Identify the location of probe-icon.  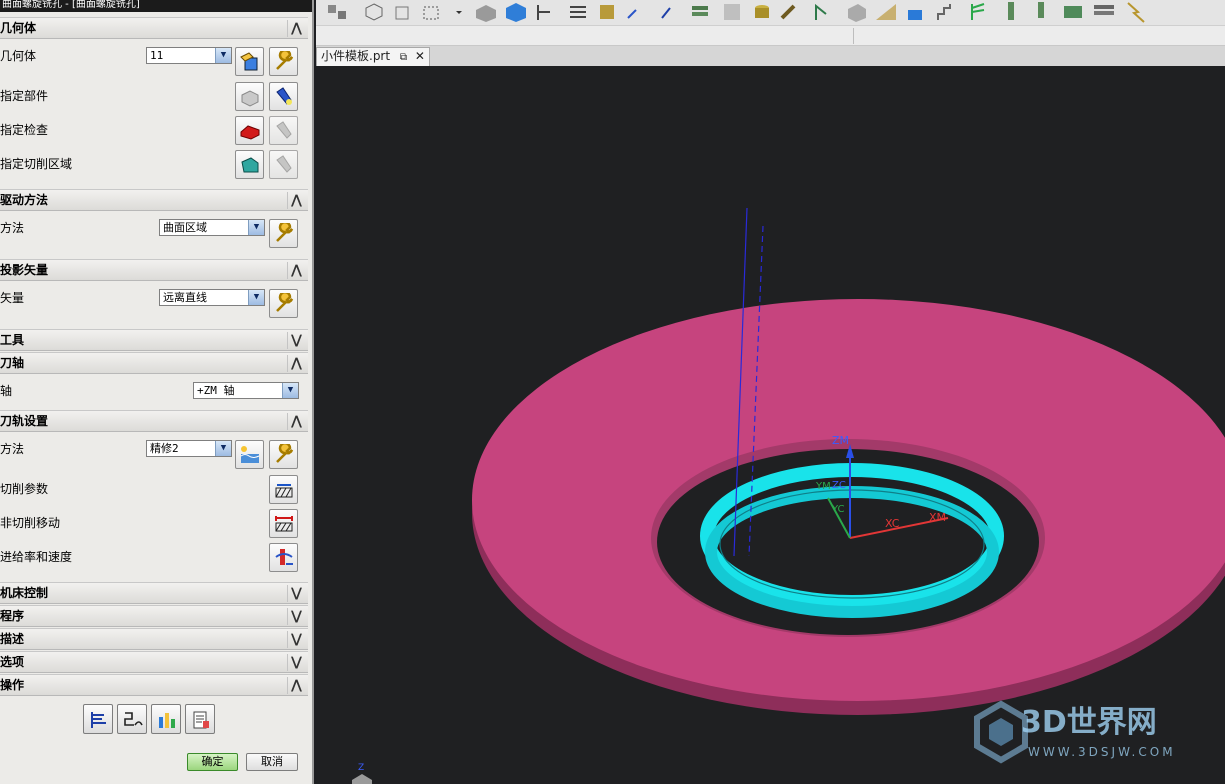
(1041, 10).